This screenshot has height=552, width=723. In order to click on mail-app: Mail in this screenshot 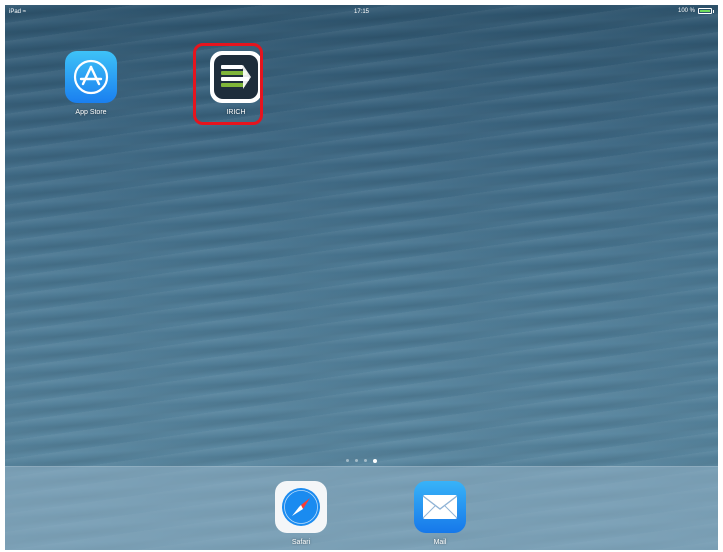, I will do `click(440, 513)`.